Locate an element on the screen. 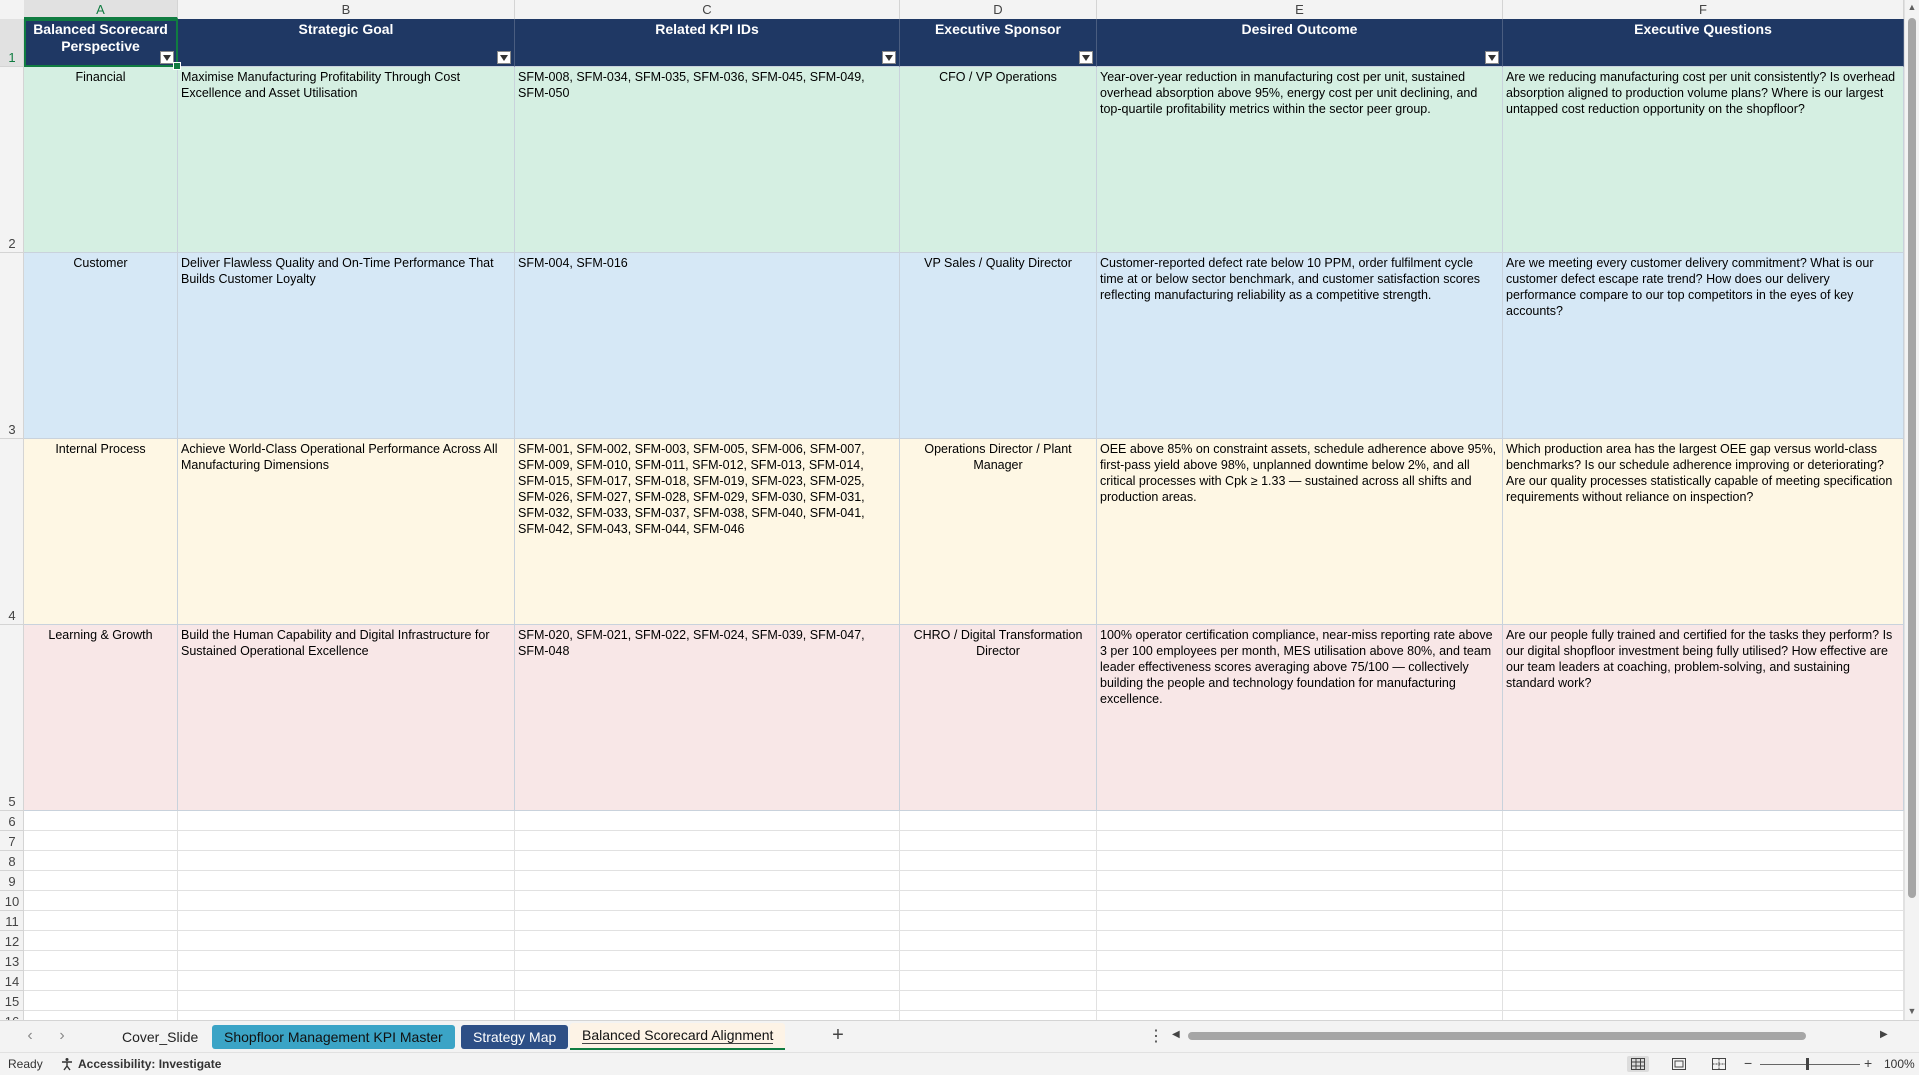 Image resolution: width=1919 pixels, height=1075 pixels. cell-f15 is located at coordinates (1703, 1001).